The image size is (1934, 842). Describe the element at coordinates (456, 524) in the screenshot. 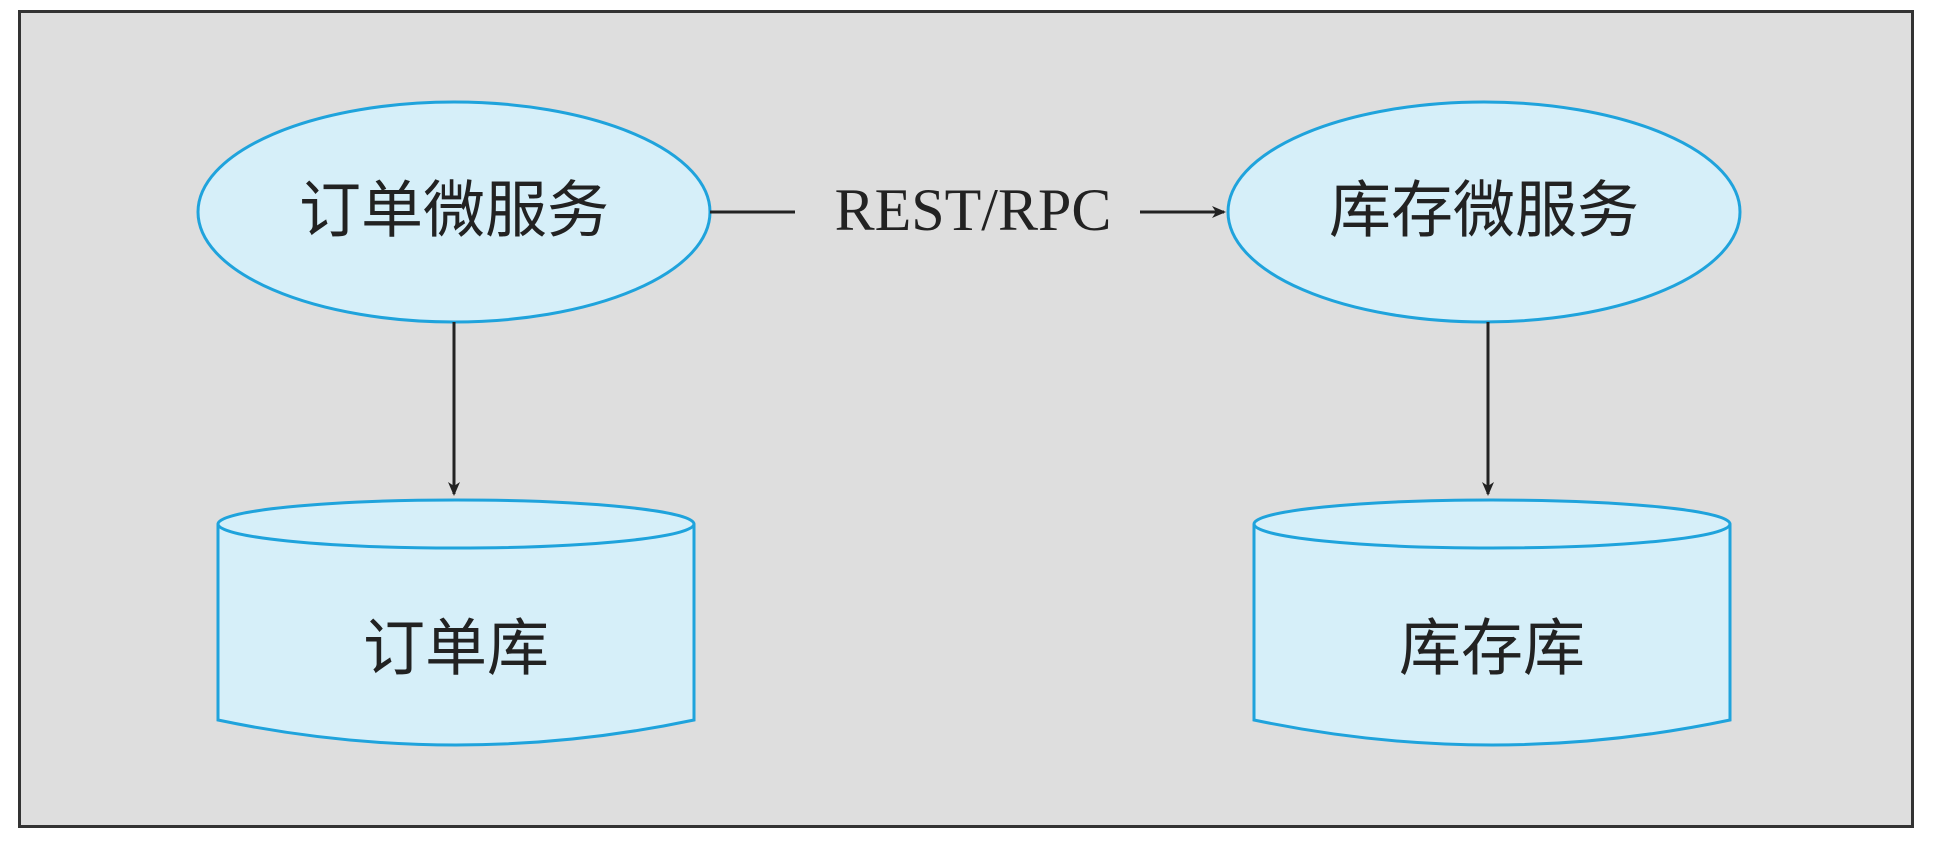

I see `order-db-cylinder-top` at that location.